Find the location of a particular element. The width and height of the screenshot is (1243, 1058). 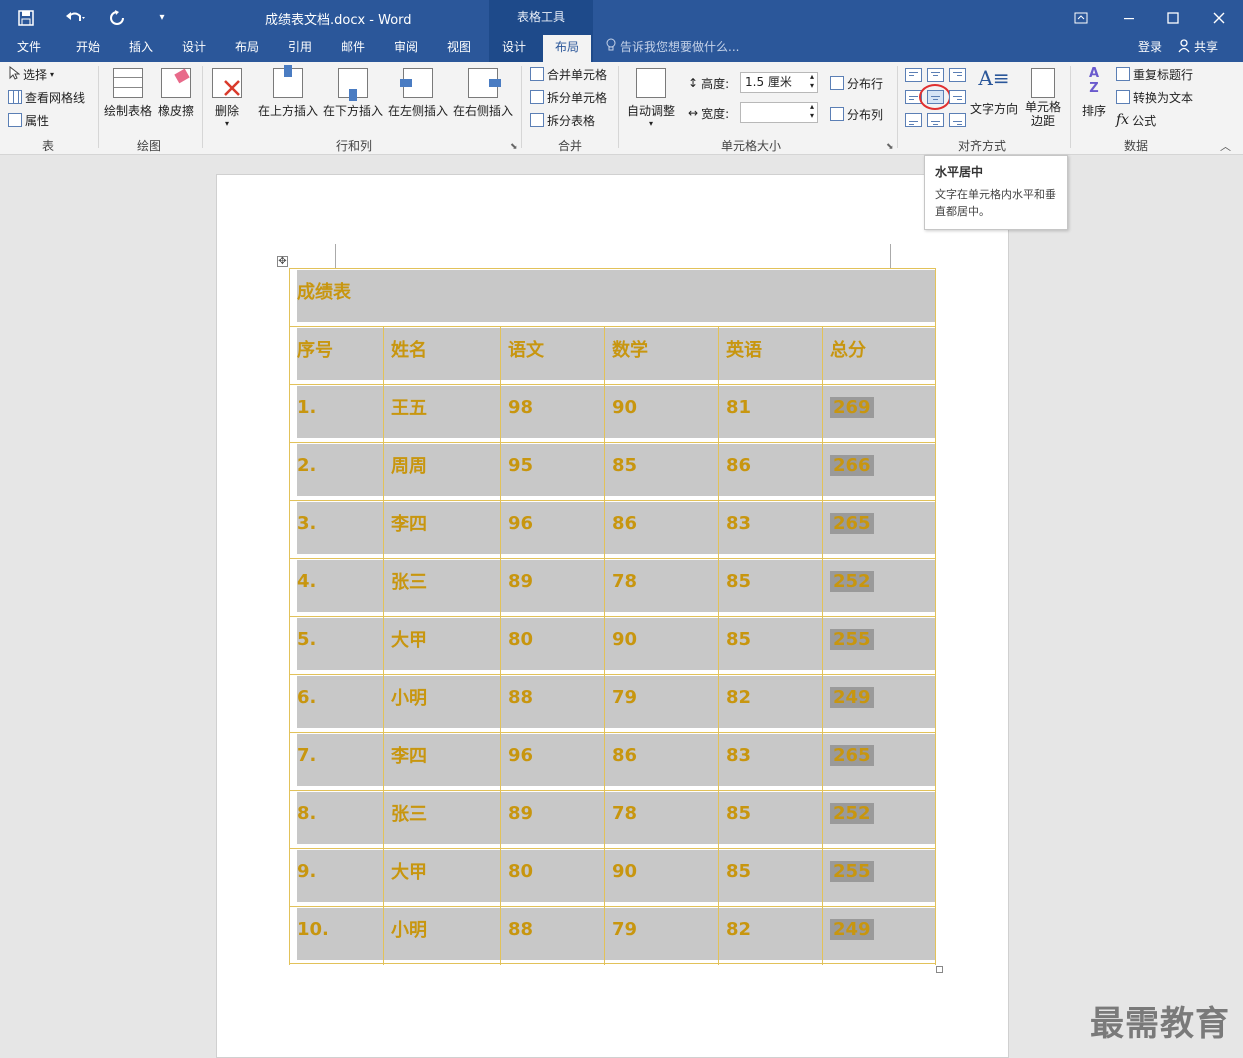

table-cell: 李四 is located at coordinates (441, 755).